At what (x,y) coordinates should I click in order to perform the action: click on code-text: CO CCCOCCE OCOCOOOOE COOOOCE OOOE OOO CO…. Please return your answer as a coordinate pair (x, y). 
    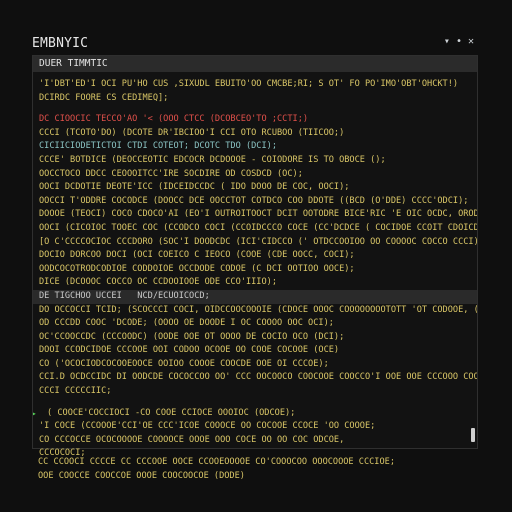
    Looking at the image, I should click on (192, 439).